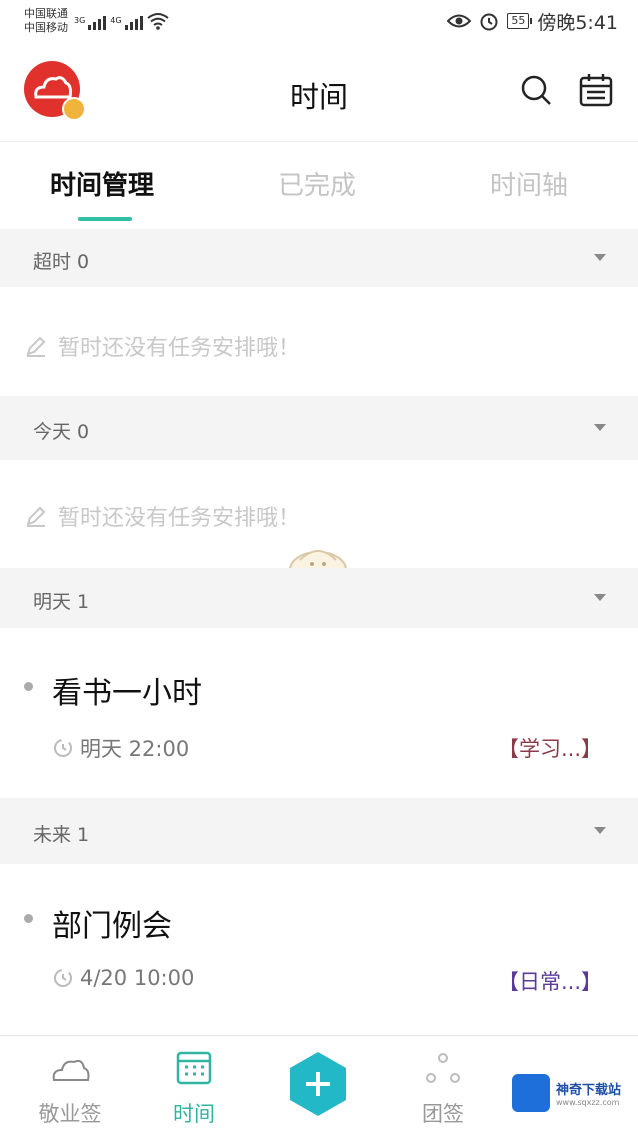  What do you see at coordinates (319, 598) in the screenshot?
I see `section-tomorrow: 明天 1` at bounding box center [319, 598].